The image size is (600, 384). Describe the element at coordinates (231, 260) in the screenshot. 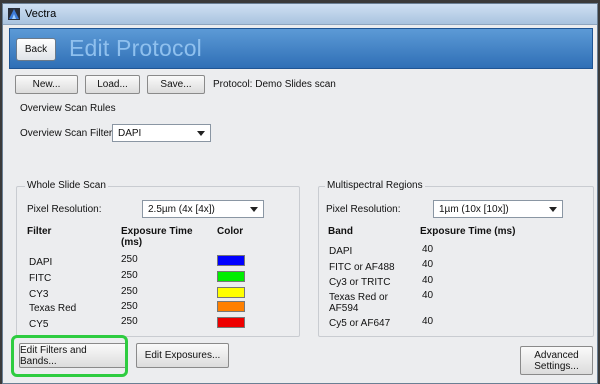

I see `color-swatch-blue` at that location.